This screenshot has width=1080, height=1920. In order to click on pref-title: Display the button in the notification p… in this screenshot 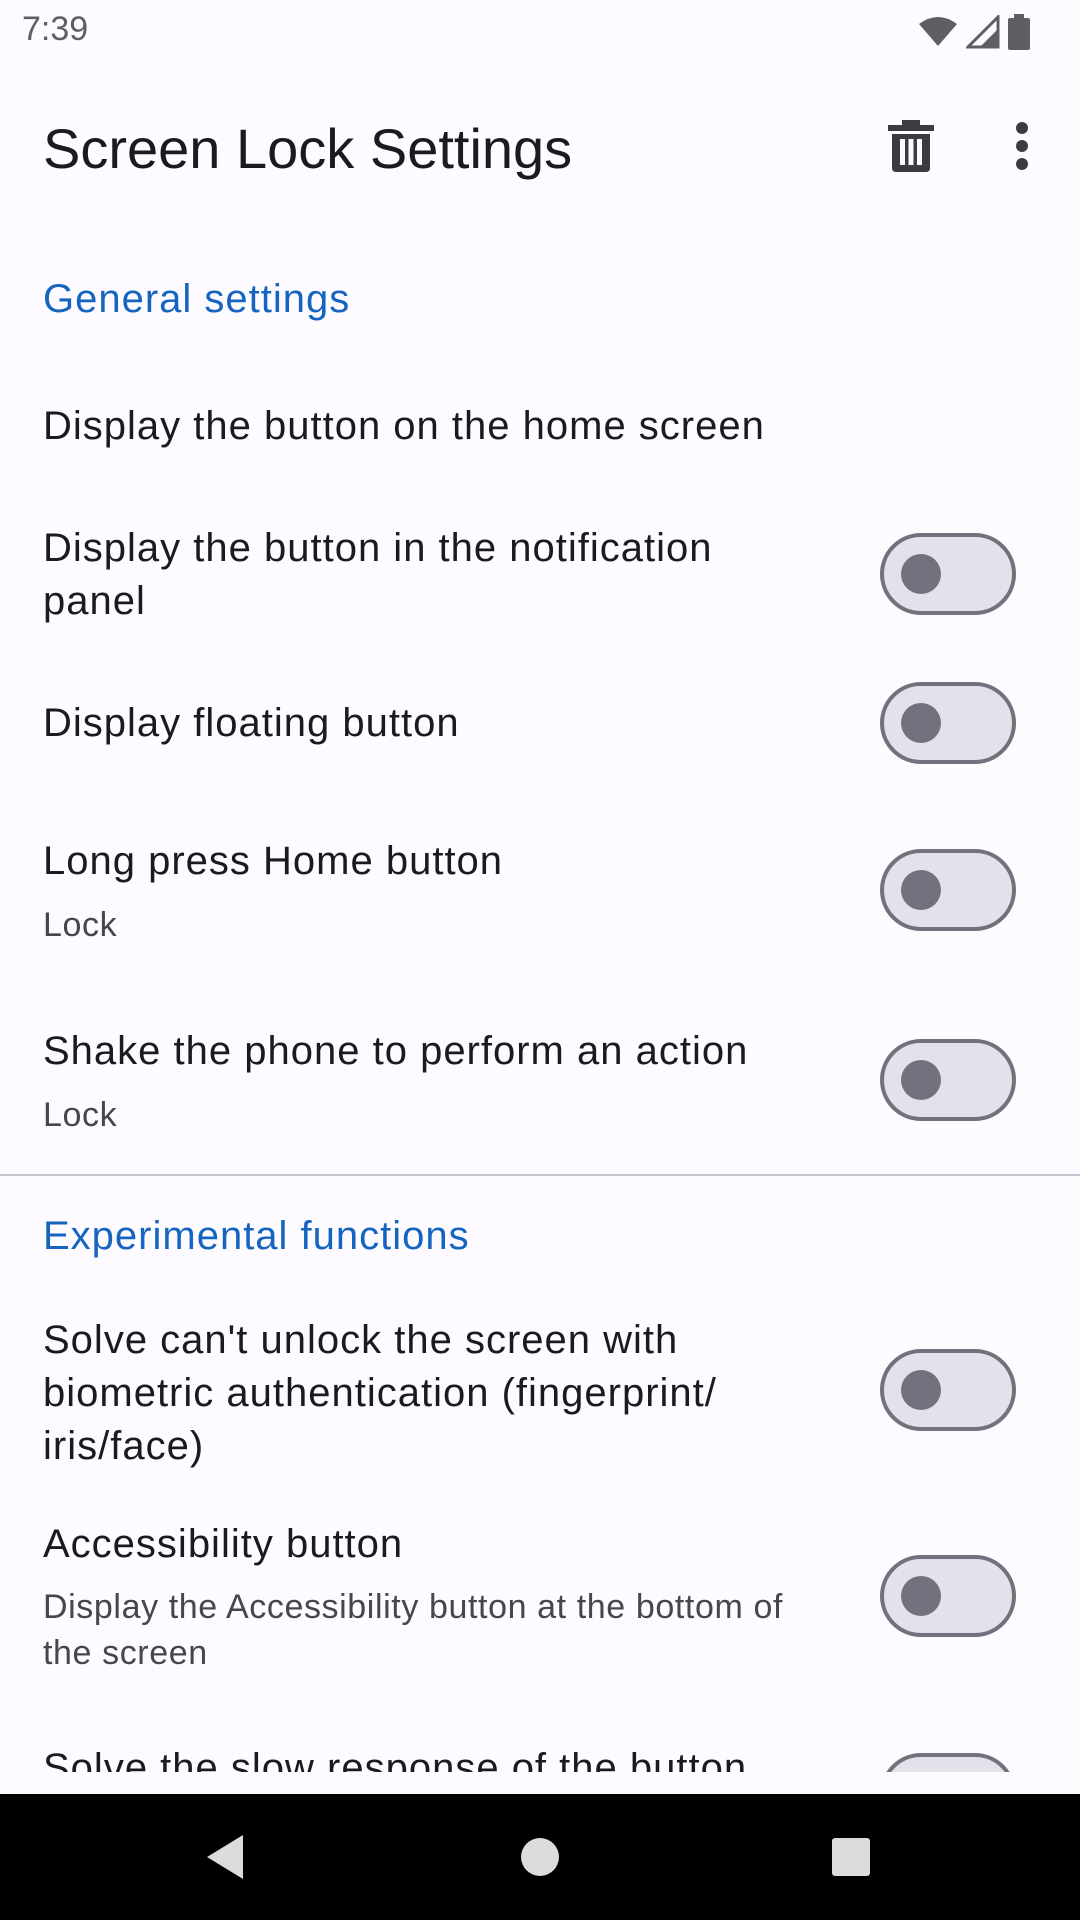, I will do `click(378, 574)`.